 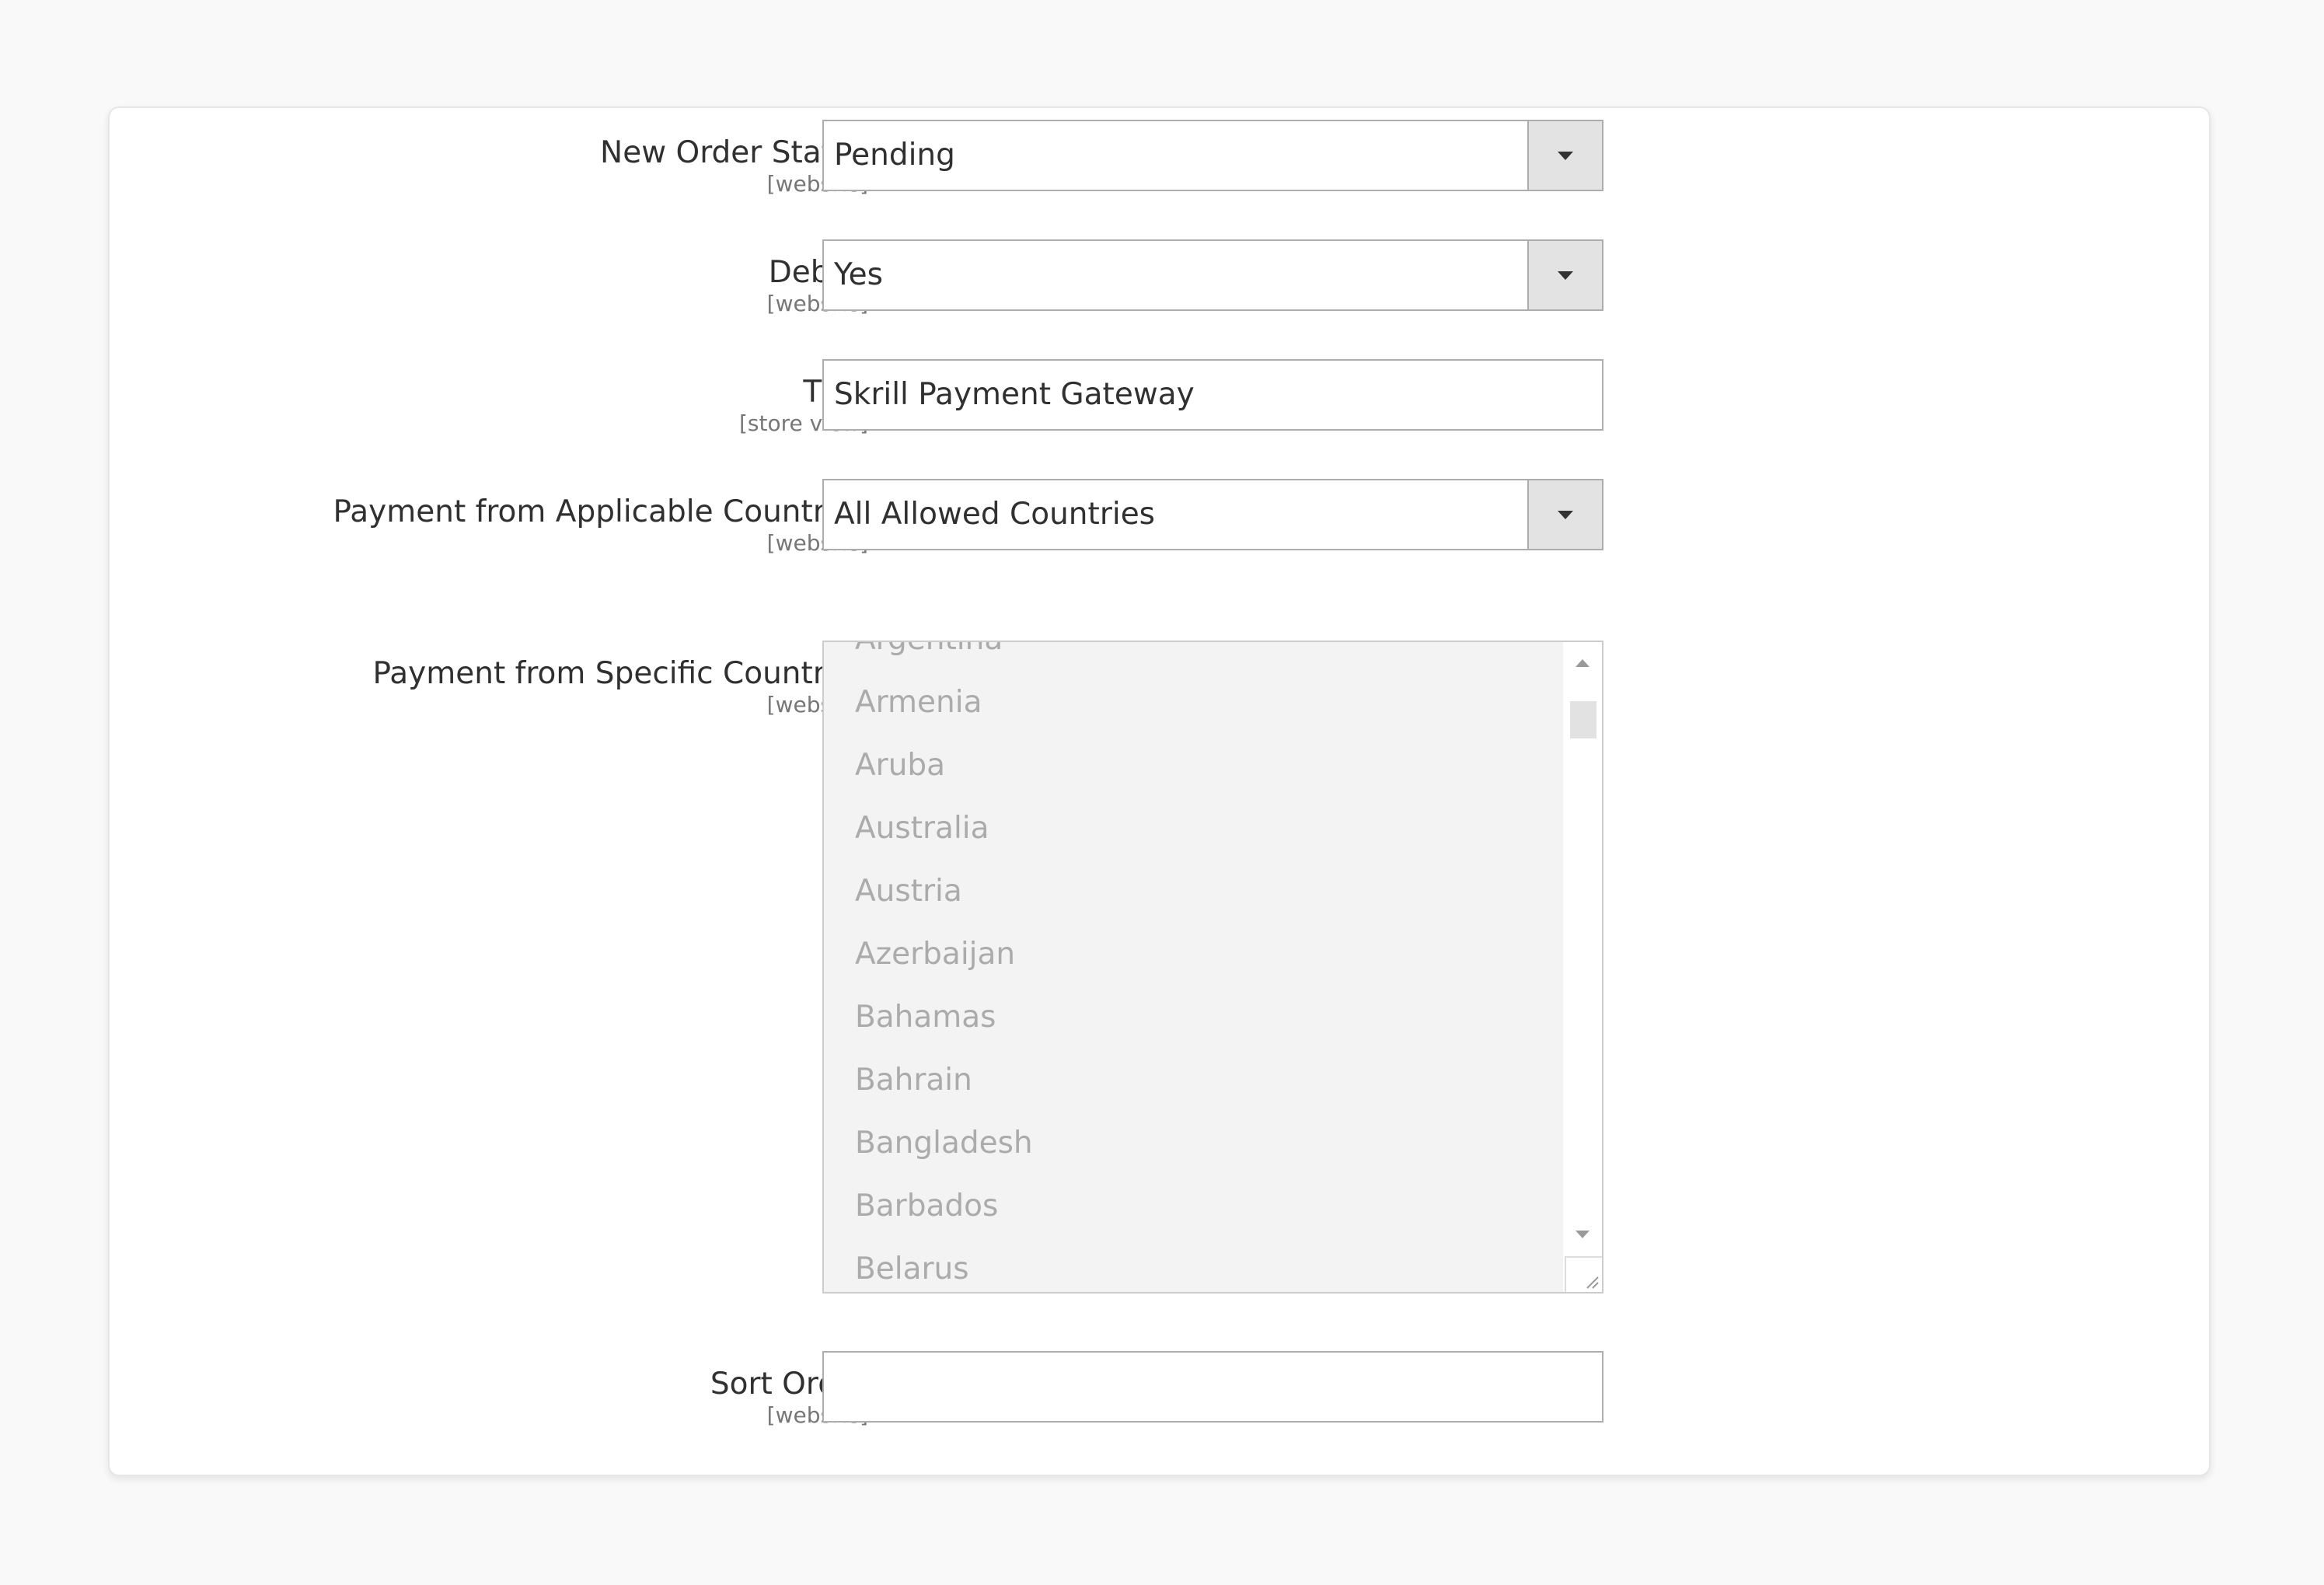 What do you see at coordinates (1583, 1274) in the screenshot?
I see `resize-grip` at bounding box center [1583, 1274].